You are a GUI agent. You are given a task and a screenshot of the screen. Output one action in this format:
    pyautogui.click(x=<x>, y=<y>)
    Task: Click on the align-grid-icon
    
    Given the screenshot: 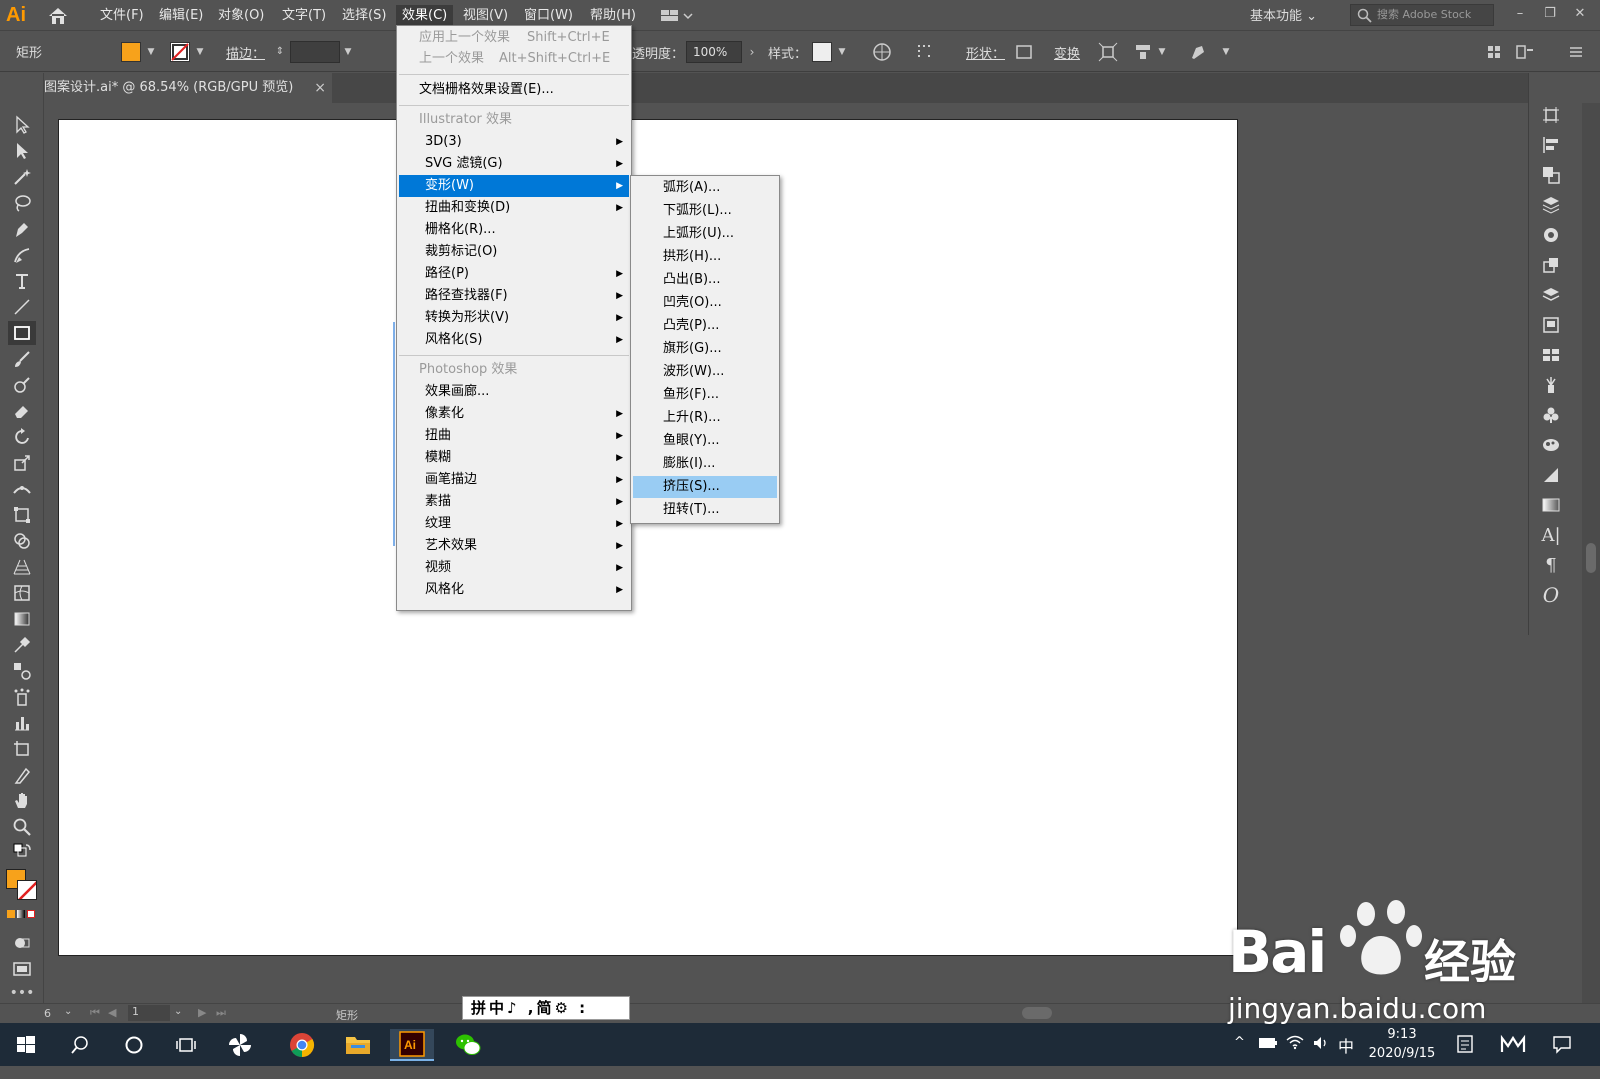 What is the action you would take?
    pyautogui.click(x=927, y=52)
    